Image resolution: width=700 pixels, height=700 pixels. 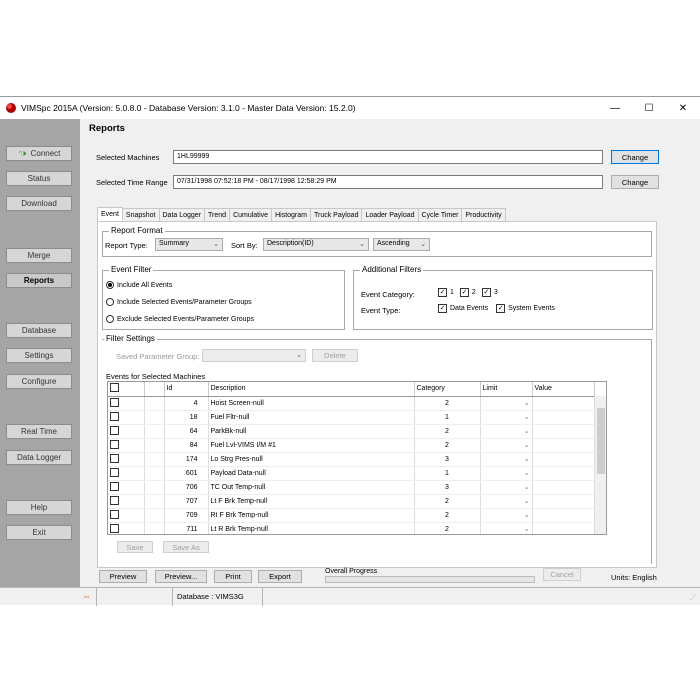 What do you see at coordinates (311, 389) in the screenshot?
I see `column-header-description: Description` at bounding box center [311, 389].